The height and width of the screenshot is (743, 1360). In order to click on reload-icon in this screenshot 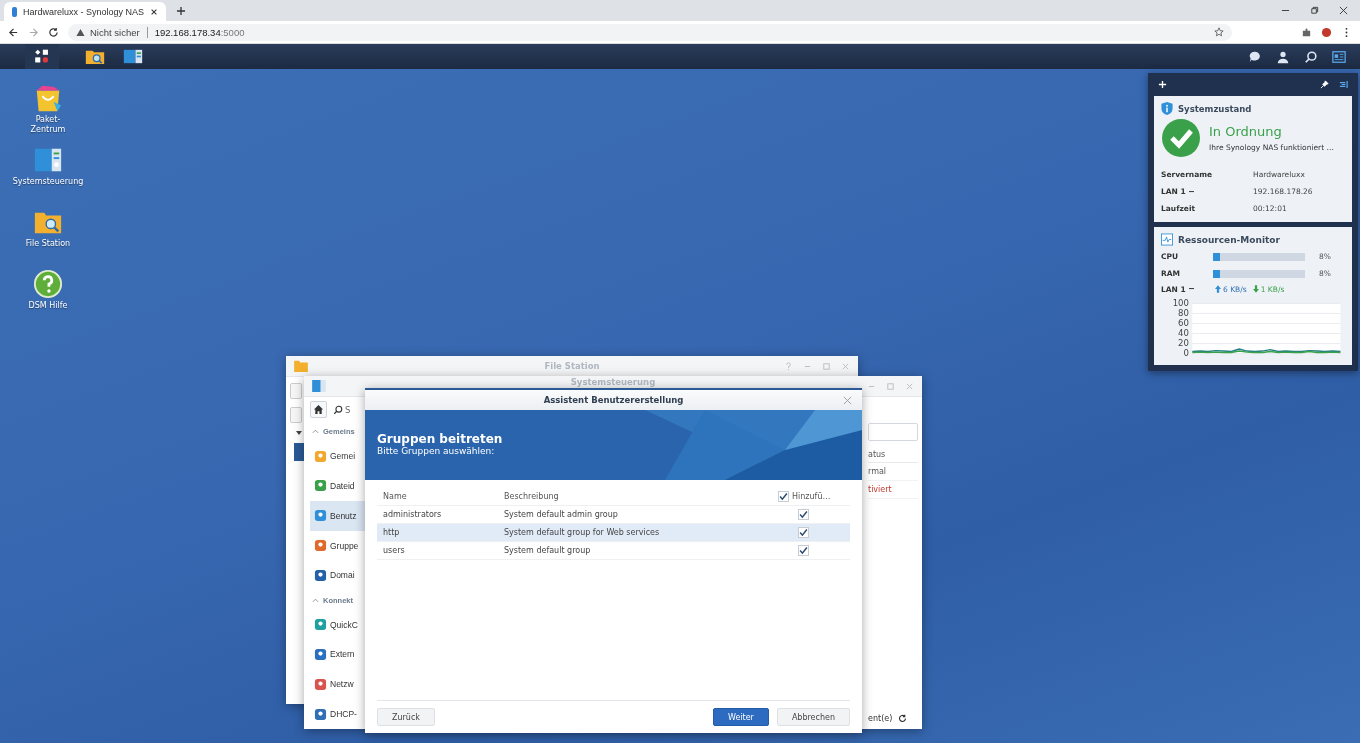, I will do `click(53, 32)`.